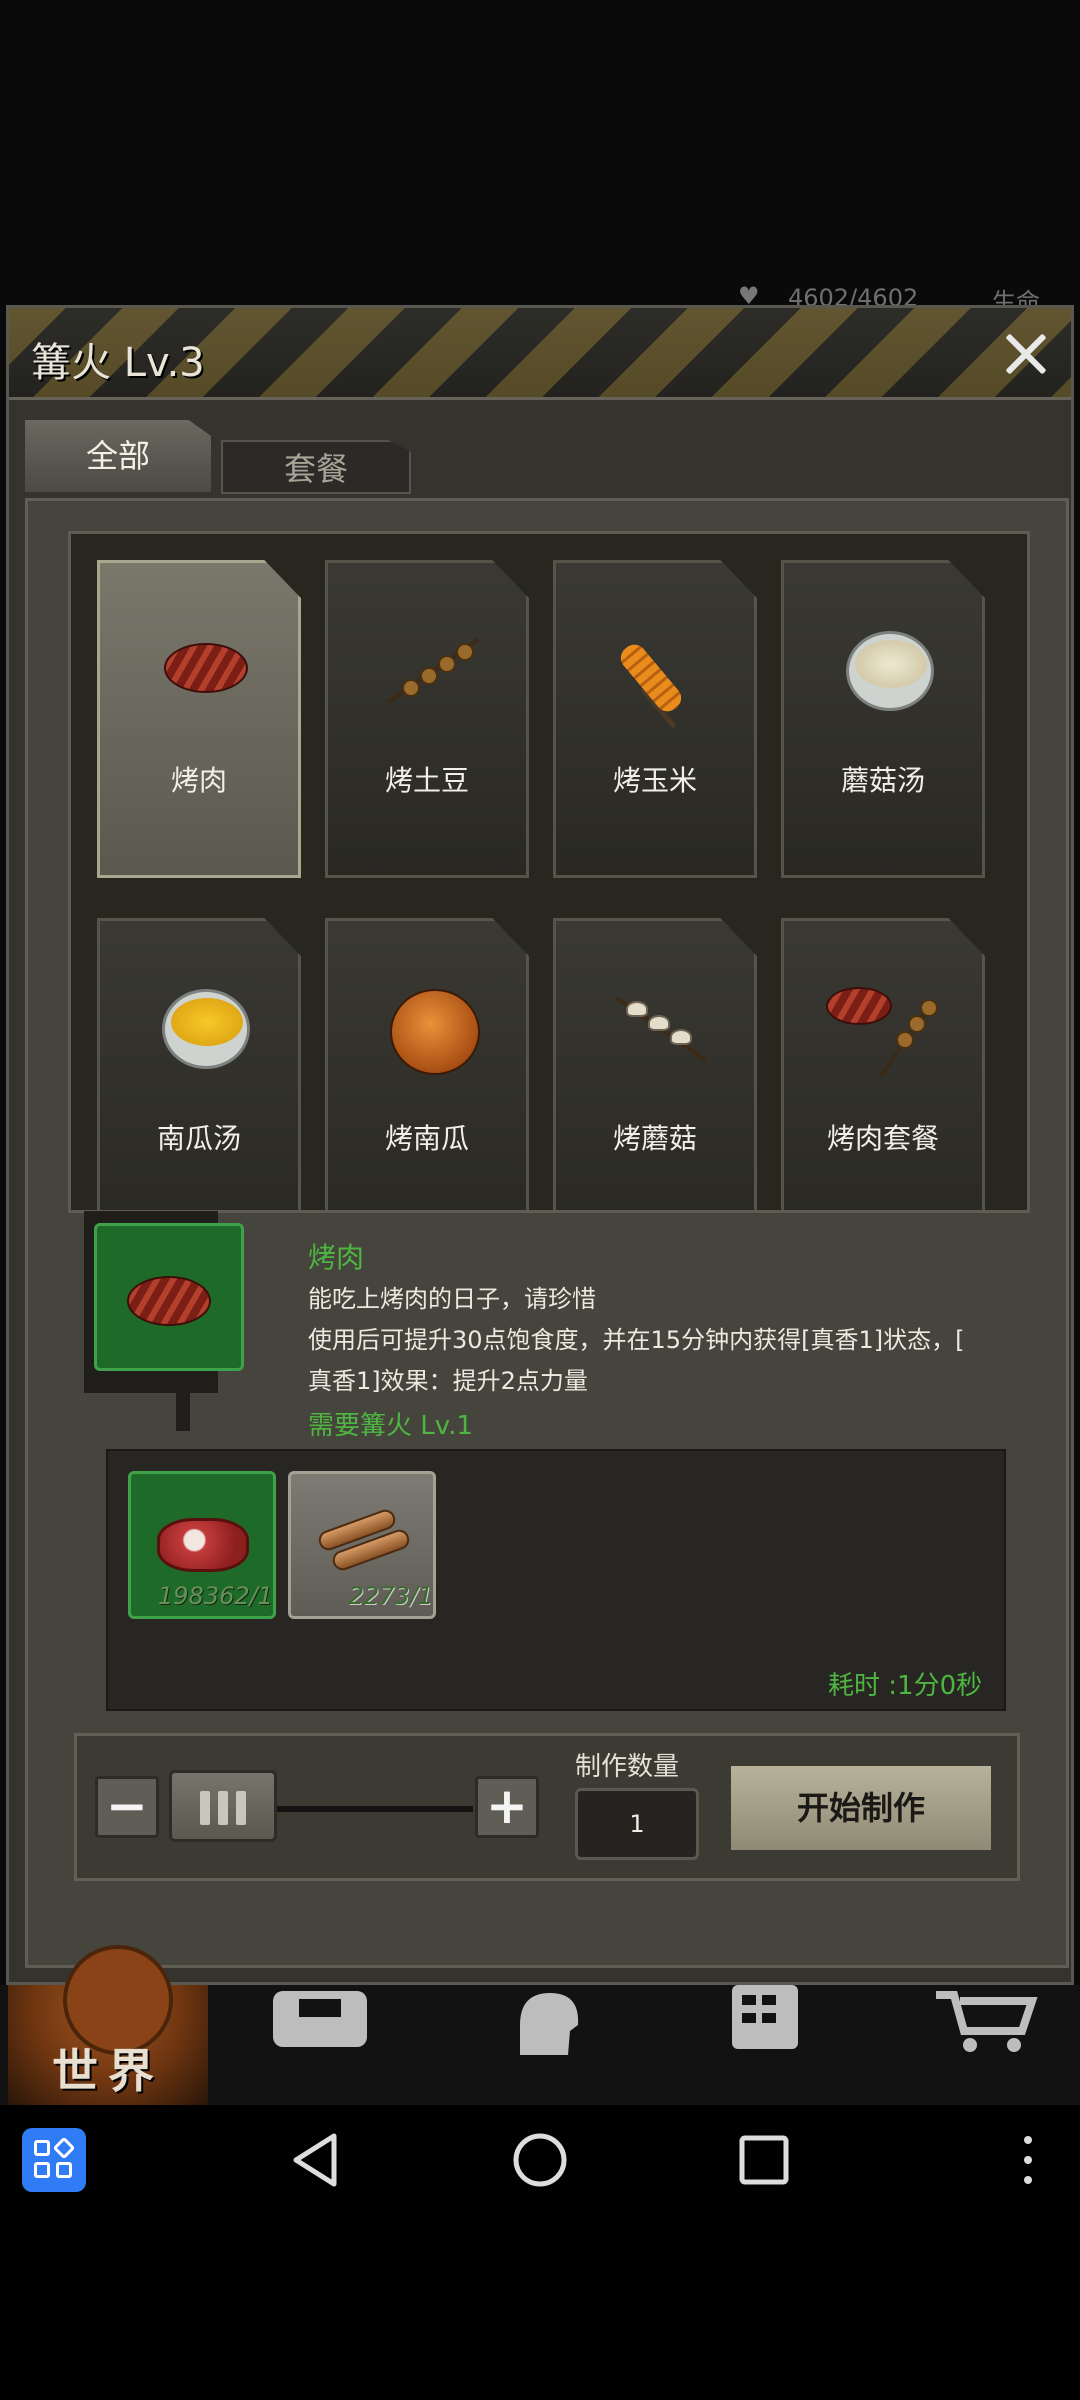  I want to click on character-head-icon, so click(545, 2020).